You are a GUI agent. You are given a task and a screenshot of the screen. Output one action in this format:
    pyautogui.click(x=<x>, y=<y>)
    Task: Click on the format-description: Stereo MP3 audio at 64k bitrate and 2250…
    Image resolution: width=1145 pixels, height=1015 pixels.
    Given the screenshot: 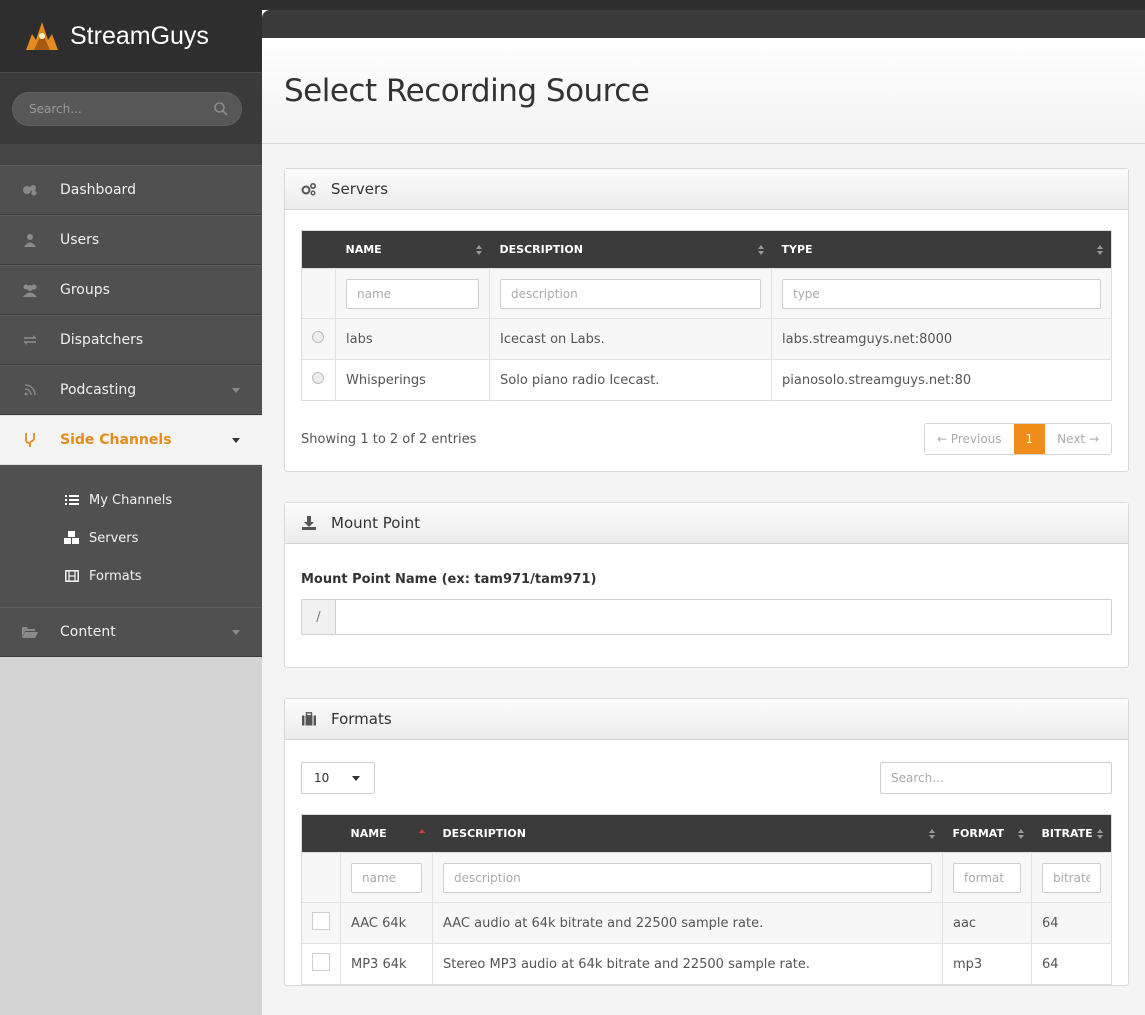 What is the action you would take?
    pyautogui.click(x=687, y=964)
    